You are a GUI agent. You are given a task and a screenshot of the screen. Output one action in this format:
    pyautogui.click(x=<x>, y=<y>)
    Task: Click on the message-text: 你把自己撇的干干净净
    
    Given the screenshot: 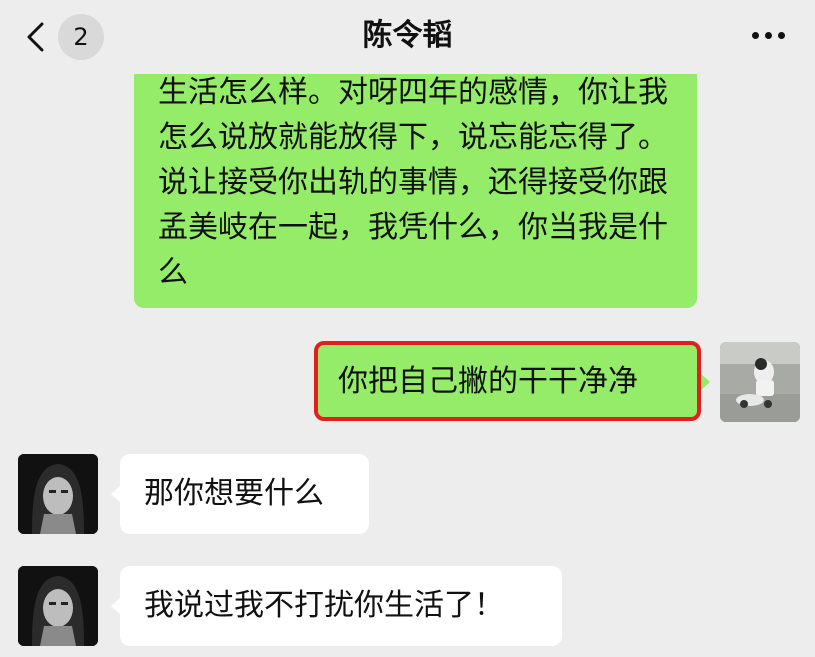 What is the action you would take?
    pyautogui.click(x=488, y=381)
    